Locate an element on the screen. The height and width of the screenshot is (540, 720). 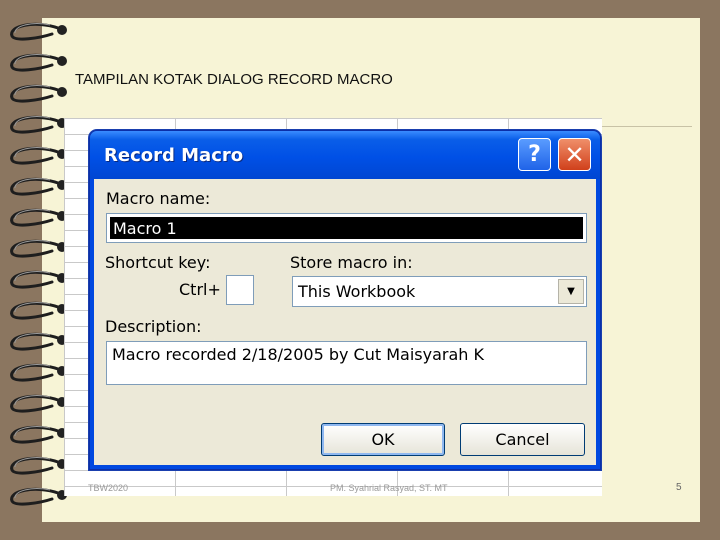
dialog-title: Record Macro is located at coordinates (174, 155).